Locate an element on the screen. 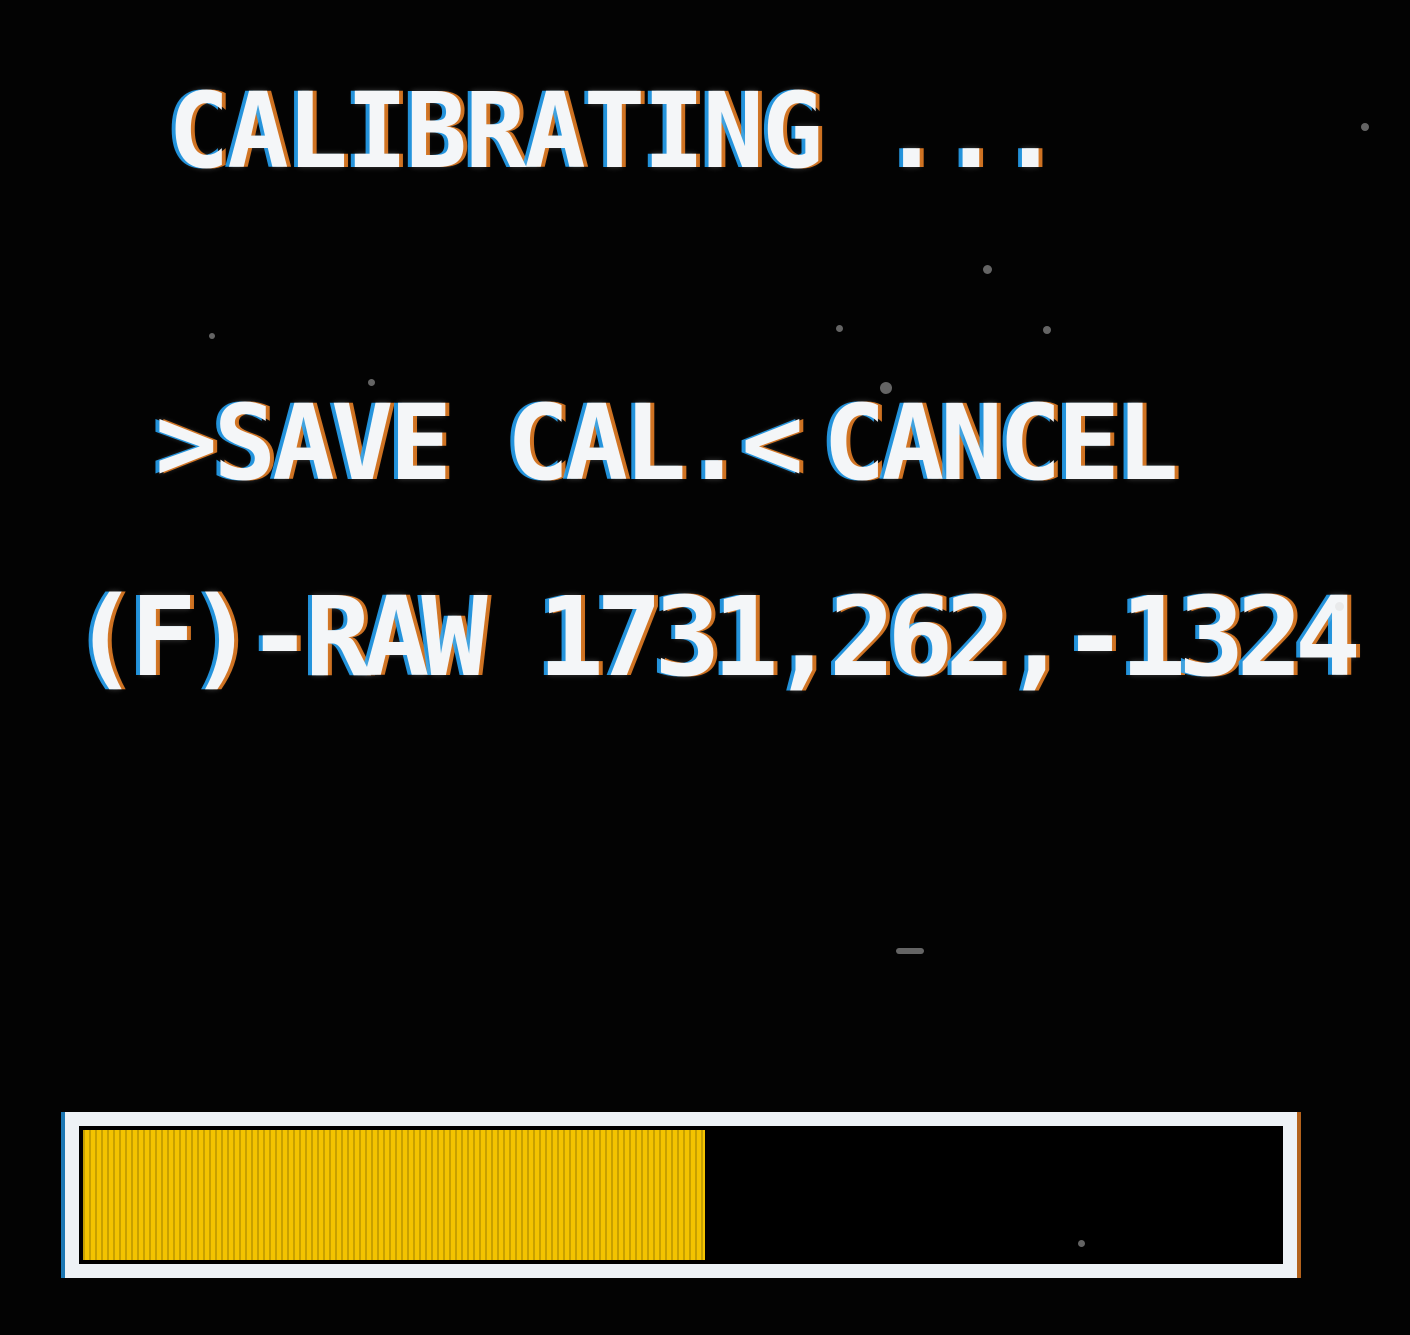 This screenshot has width=1410, height=1335. calibration-menu: >SAVE CAL.< CANCEL is located at coordinates (705, 443).